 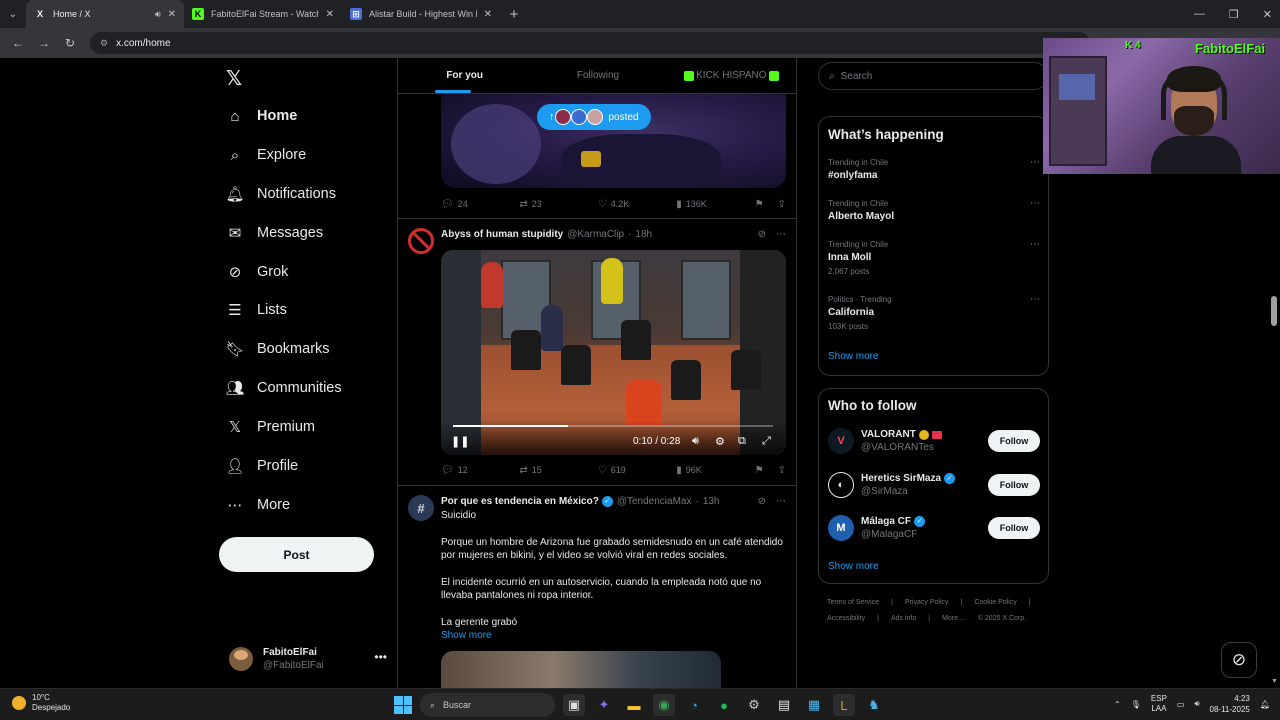 I want to click on bookmark-icon: ⚑, so click(x=759, y=204).